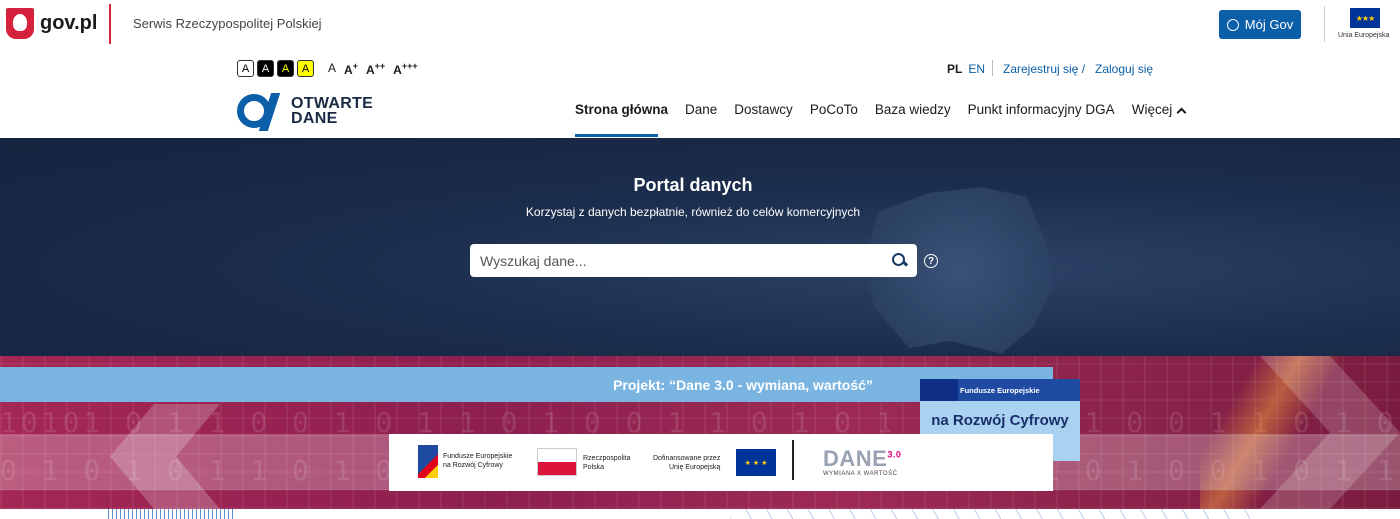 The height and width of the screenshot is (519, 1400). I want to click on dane-3-logo: DANE3.0, so click(862, 458).